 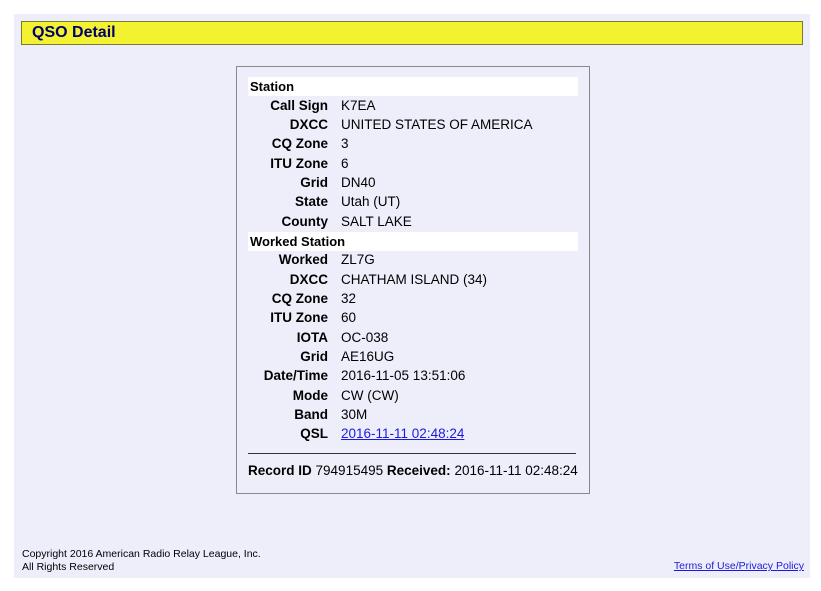 I want to click on field-value: SALT LAKE, so click(x=376, y=221).